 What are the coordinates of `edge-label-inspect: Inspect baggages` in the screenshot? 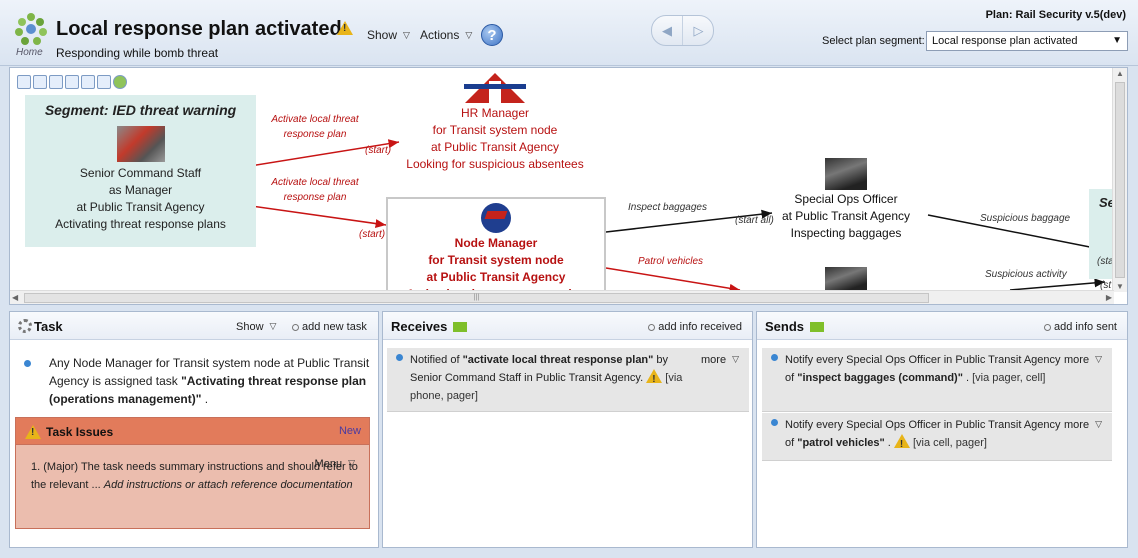 It's located at (667, 207).